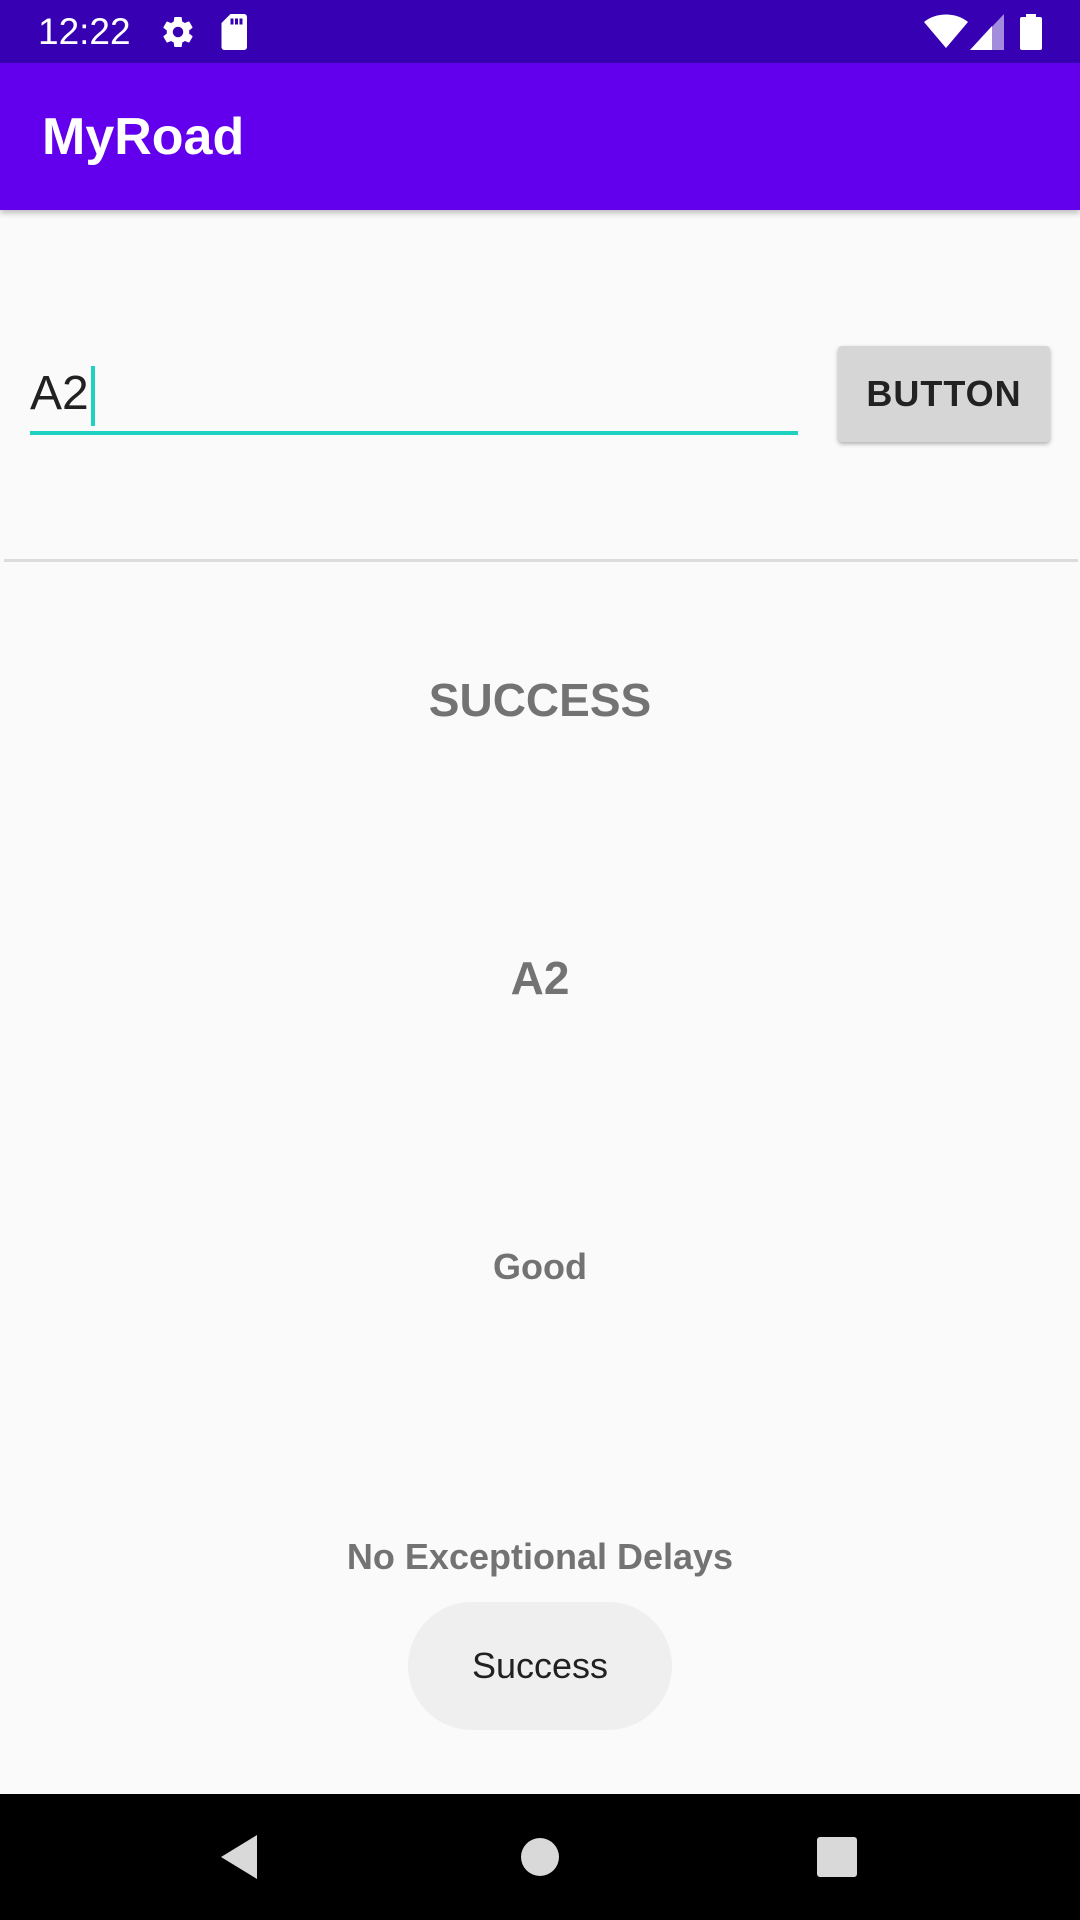 Image resolution: width=1080 pixels, height=1920 pixels. What do you see at coordinates (541, 560) in the screenshot?
I see `divider` at bounding box center [541, 560].